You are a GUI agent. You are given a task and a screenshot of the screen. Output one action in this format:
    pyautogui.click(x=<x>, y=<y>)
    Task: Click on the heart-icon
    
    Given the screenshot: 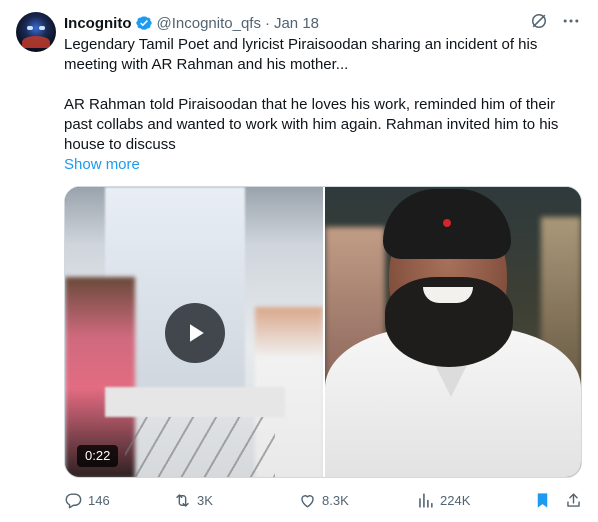 What is the action you would take?
    pyautogui.click(x=307, y=501)
    